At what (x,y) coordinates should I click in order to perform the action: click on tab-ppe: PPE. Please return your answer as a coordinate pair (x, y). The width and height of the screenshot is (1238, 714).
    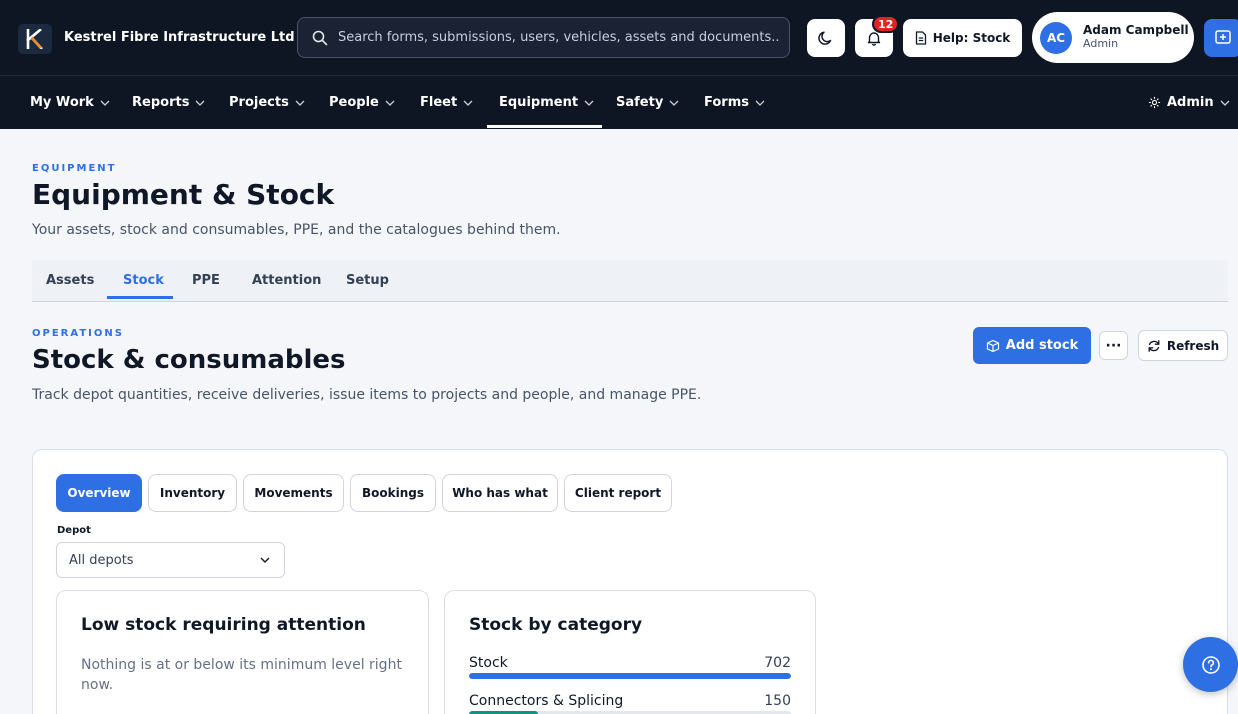
    Looking at the image, I should click on (206, 280).